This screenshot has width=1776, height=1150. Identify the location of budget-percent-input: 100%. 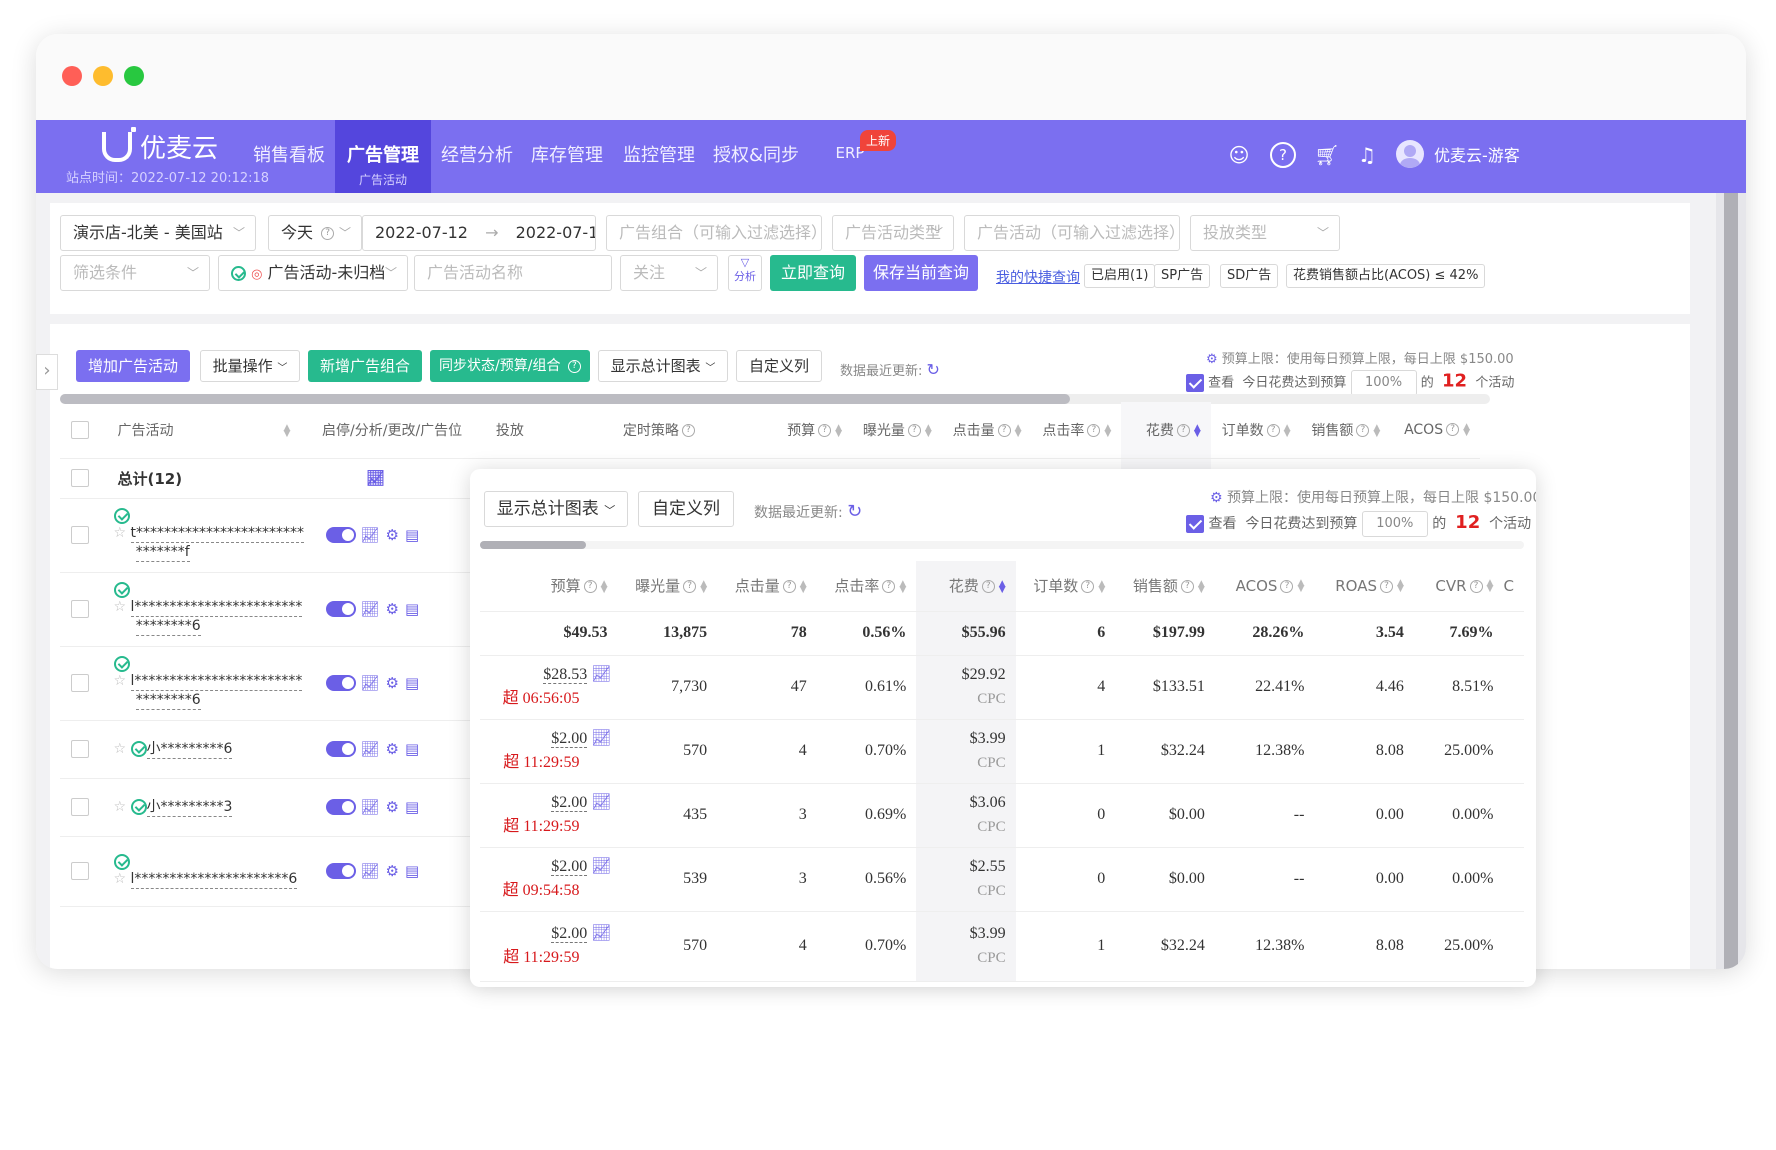
(1394, 524).